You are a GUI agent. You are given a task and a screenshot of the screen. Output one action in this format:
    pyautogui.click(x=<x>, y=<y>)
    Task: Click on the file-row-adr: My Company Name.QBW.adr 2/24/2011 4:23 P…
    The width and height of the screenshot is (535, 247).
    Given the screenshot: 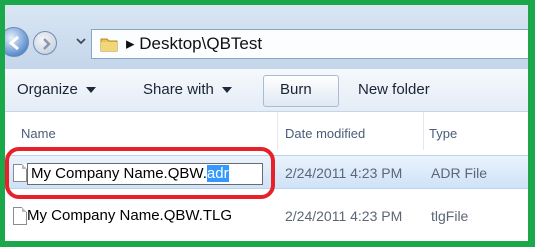 What is the action you would take?
    pyautogui.click(x=266, y=172)
    